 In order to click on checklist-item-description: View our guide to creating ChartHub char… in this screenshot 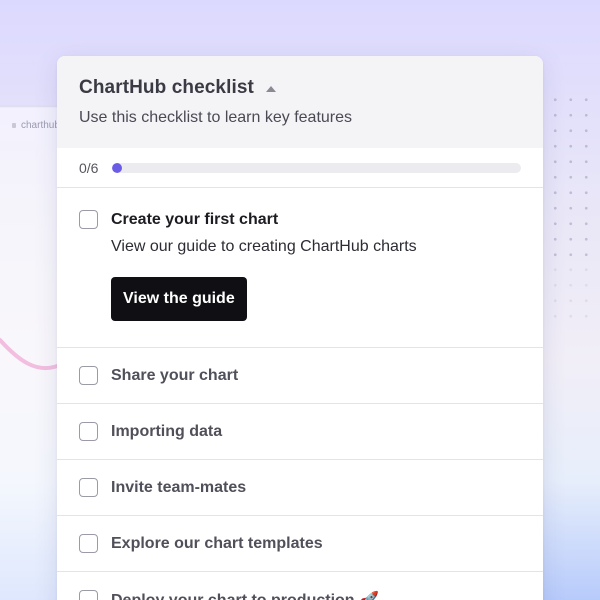, I will do `click(264, 246)`.